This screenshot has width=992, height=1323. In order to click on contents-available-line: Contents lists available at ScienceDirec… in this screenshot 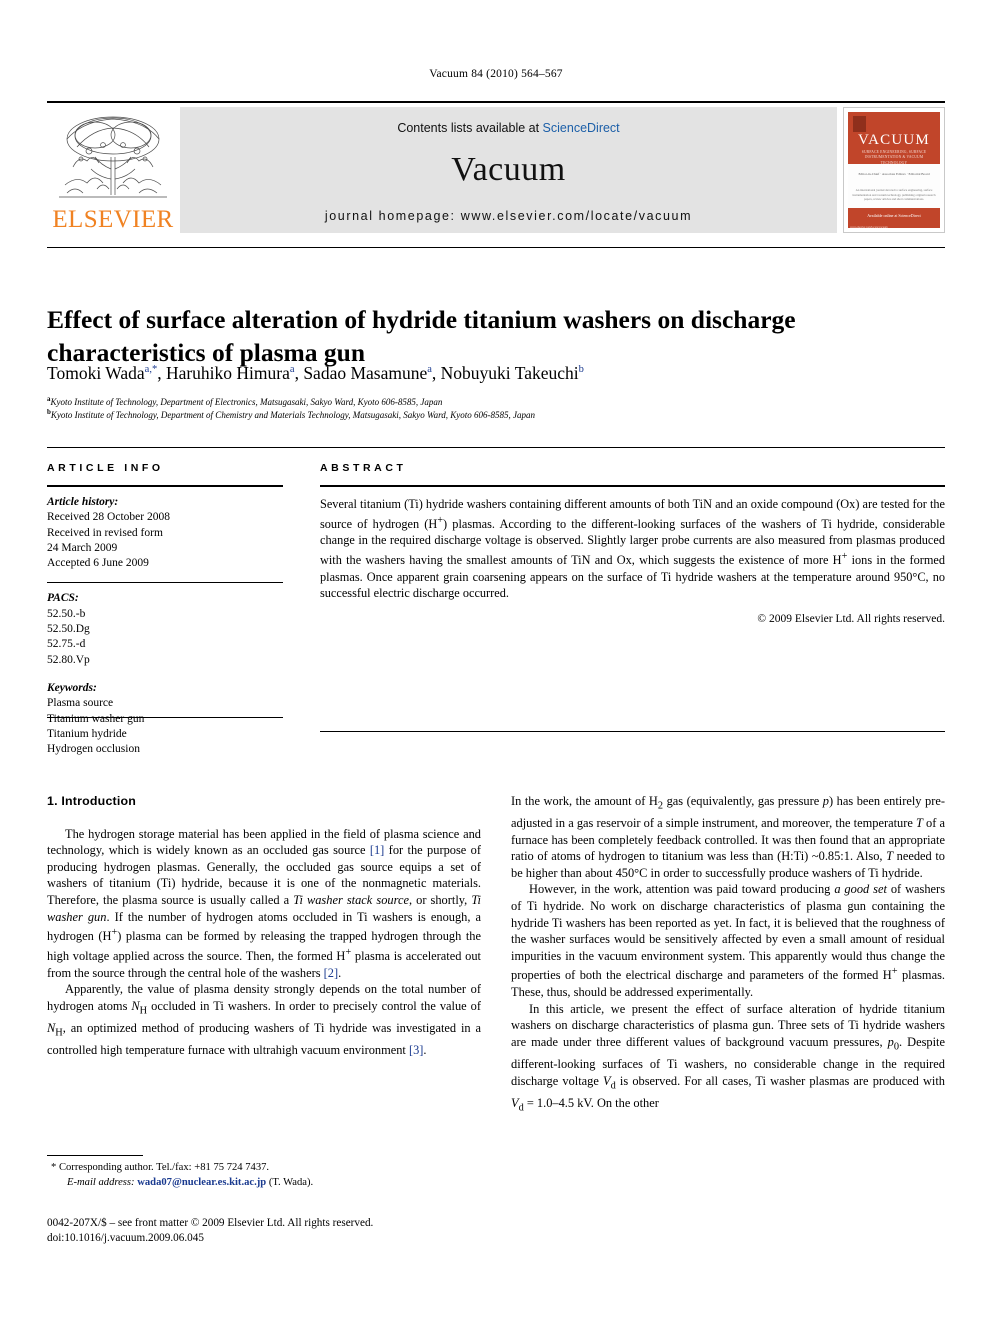, I will do `click(508, 128)`.